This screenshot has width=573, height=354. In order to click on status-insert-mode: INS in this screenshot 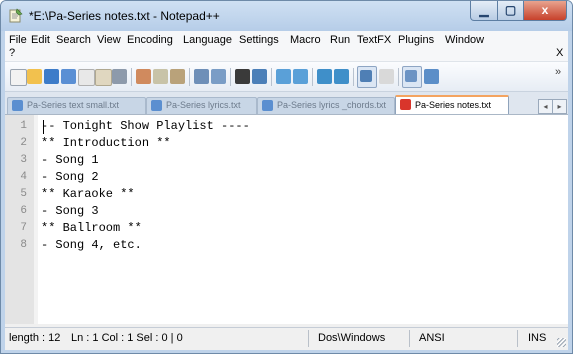, I will do `click(537, 338)`.